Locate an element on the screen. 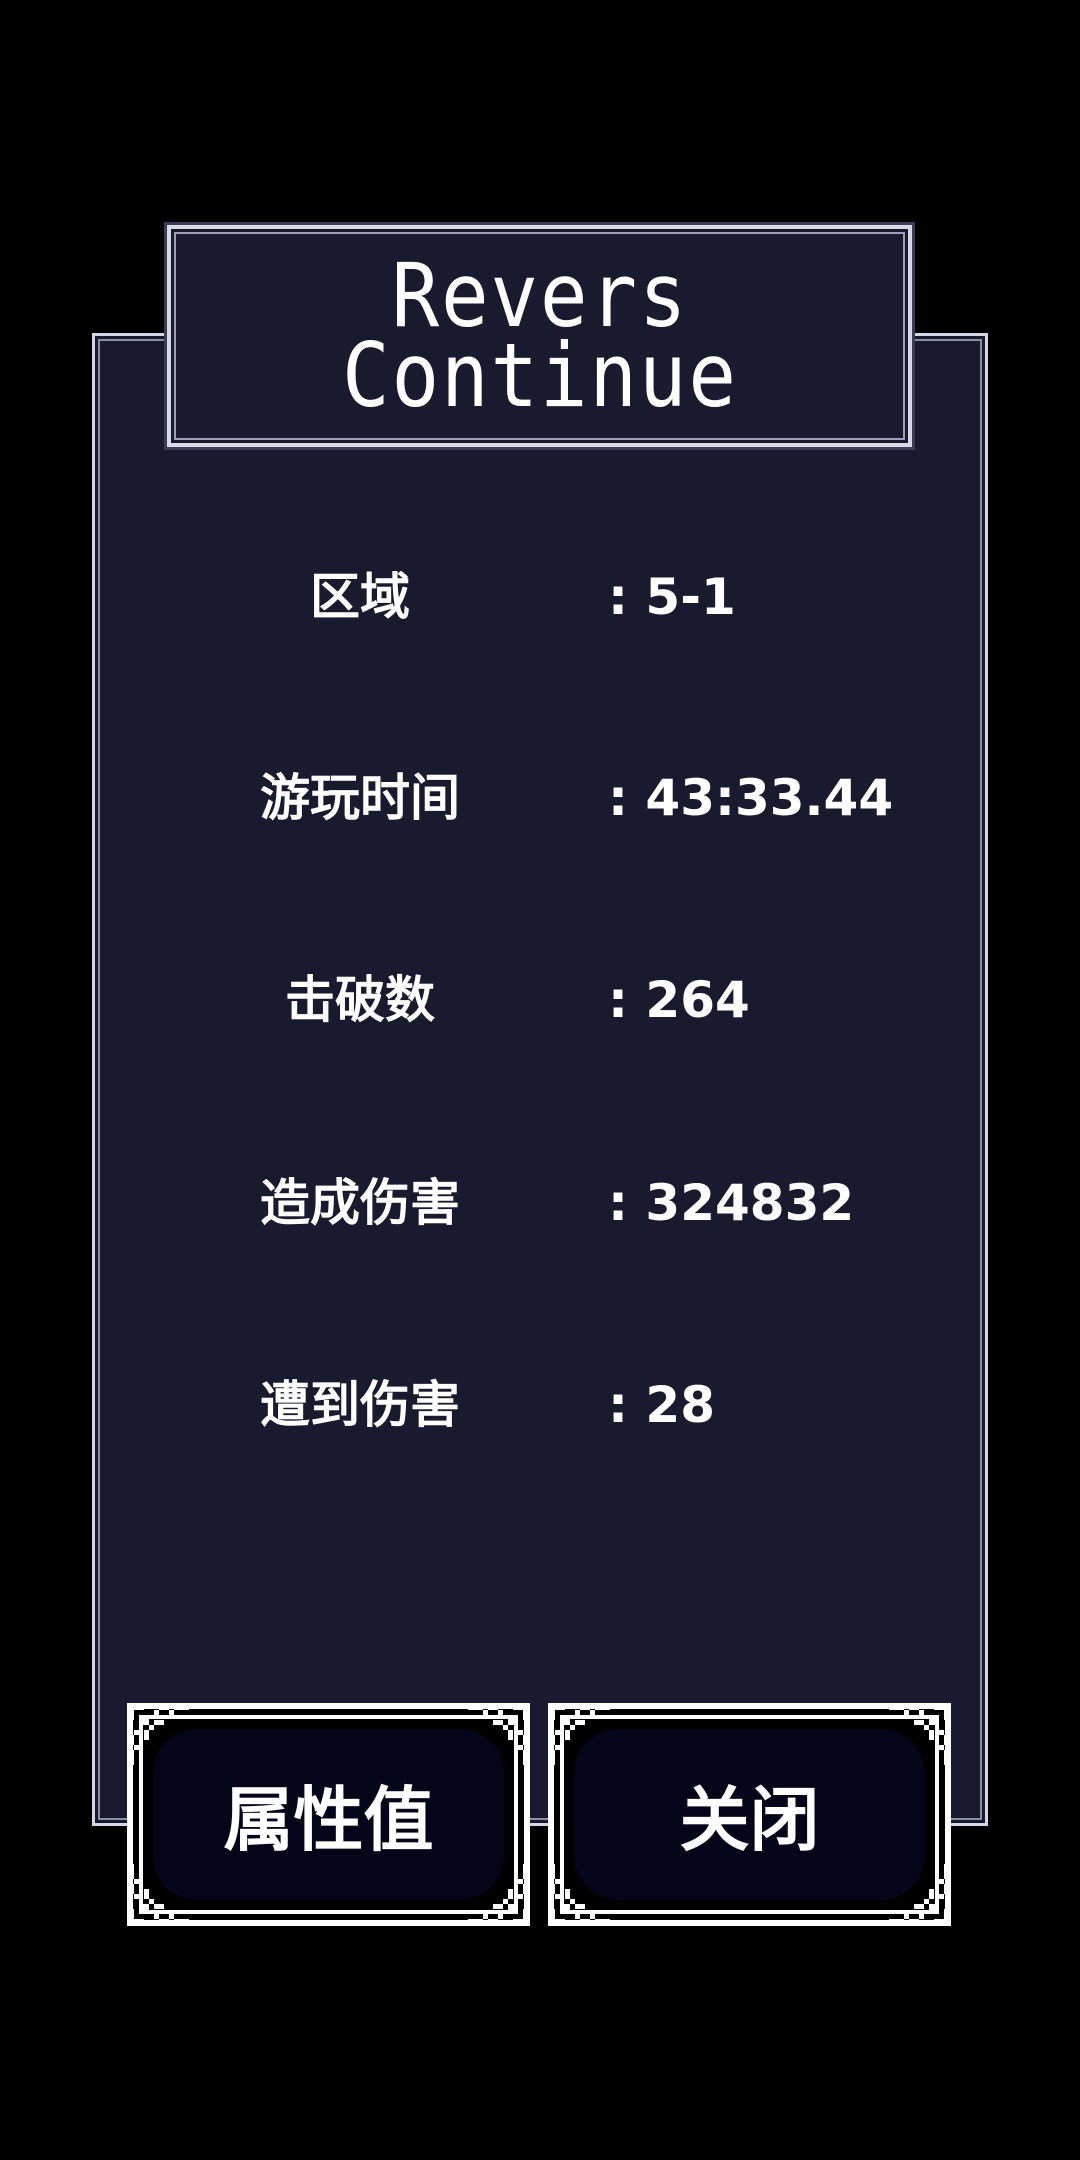  close-button-face: 关闭 is located at coordinates (749, 1814).